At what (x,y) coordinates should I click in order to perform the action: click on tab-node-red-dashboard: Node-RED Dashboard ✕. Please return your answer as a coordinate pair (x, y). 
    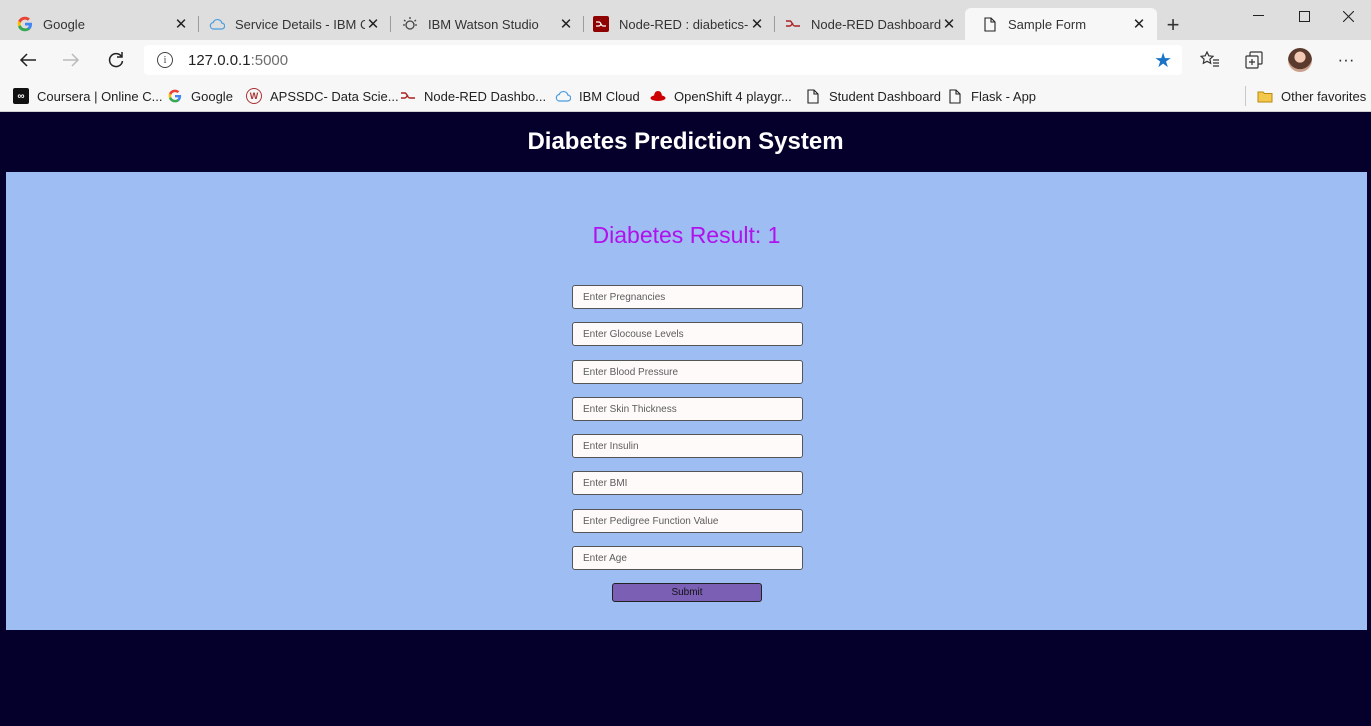
    Looking at the image, I should click on (867, 24).